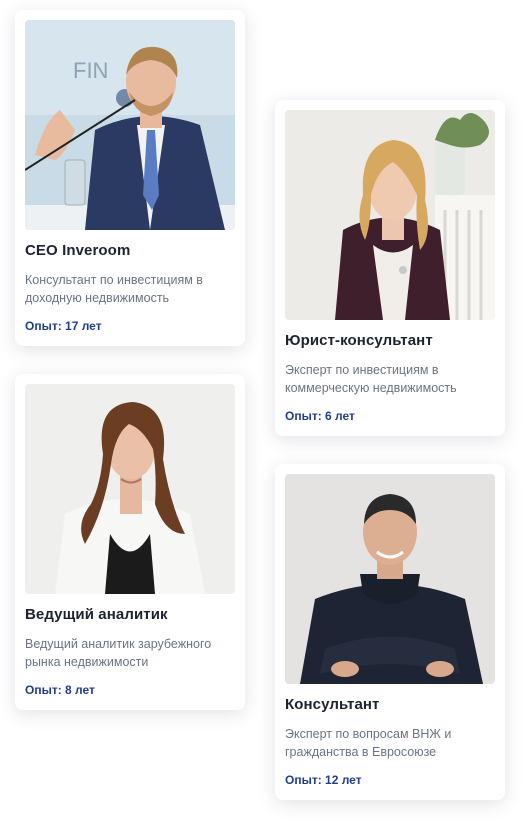  What do you see at coordinates (323, 780) in the screenshot?
I see `card-experience: Опыт: 12 лет` at bounding box center [323, 780].